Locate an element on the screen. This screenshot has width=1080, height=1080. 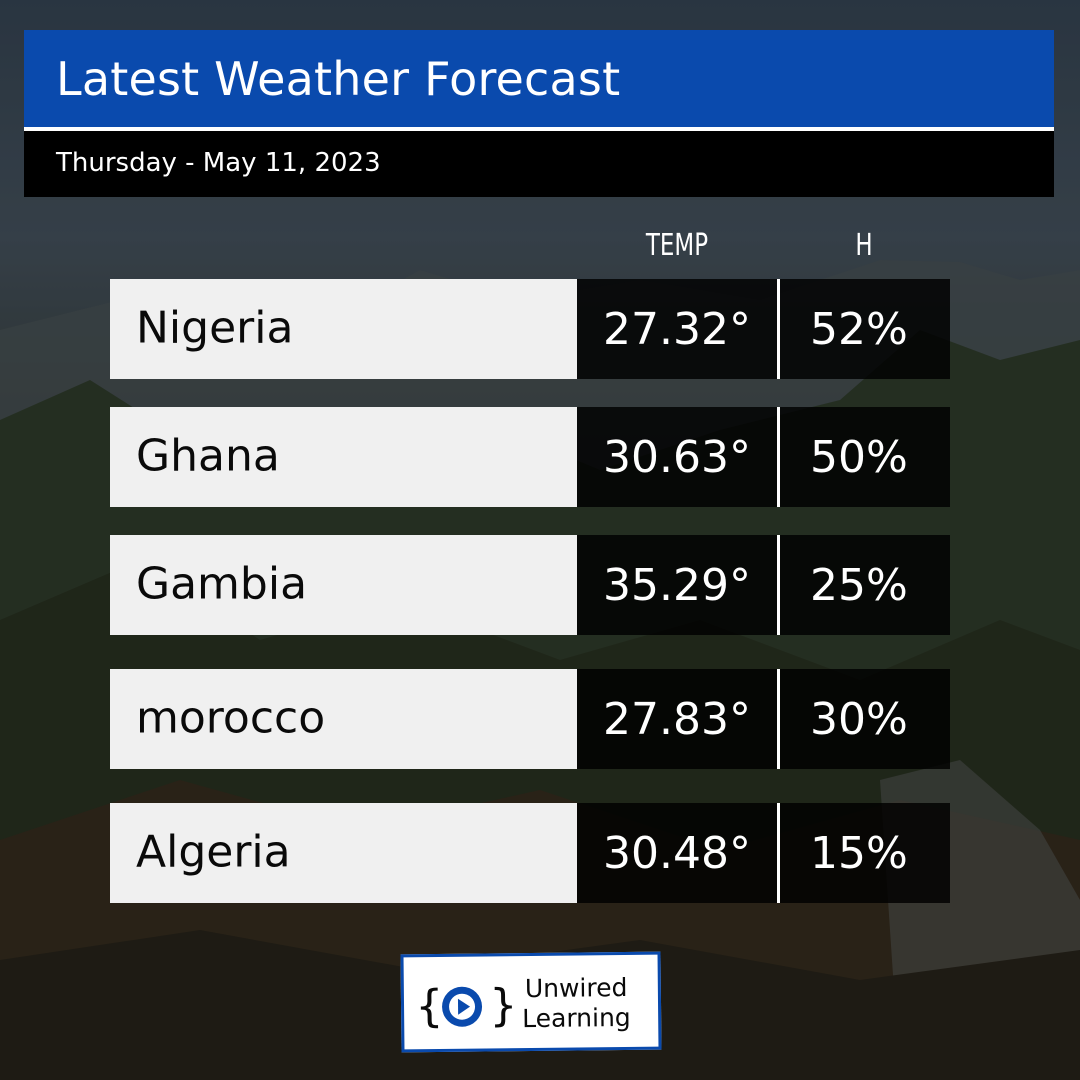
page-title: Latest Weather Forecast is located at coordinates (338, 79).